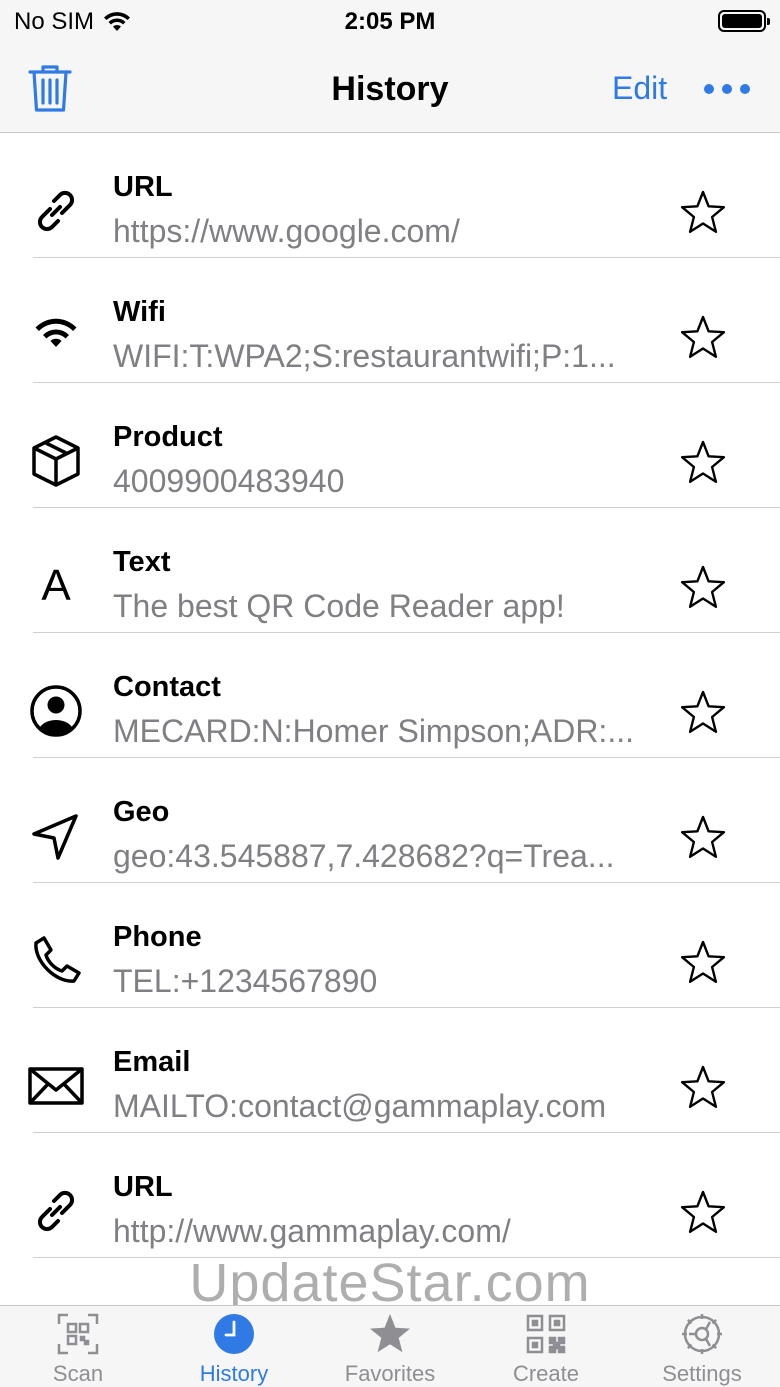 This screenshot has width=780, height=1387. Describe the element at coordinates (78, 1334) in the screenshot. I see `qr-scan-icon` at that location.